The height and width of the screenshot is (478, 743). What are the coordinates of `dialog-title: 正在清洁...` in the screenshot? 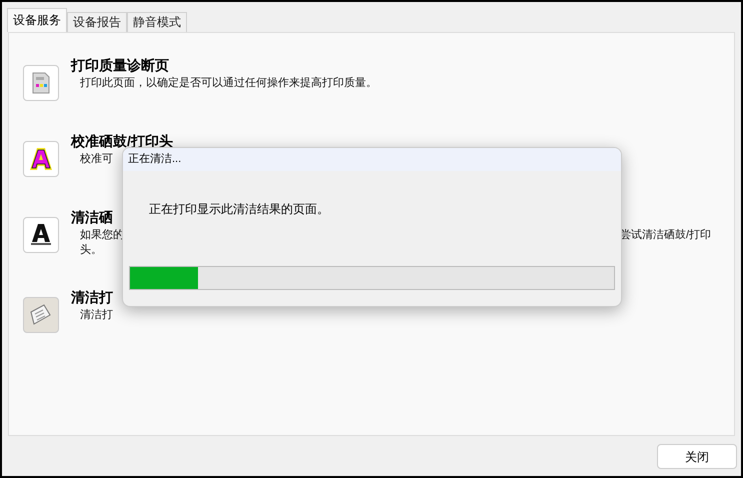 It's located at (155, 160).